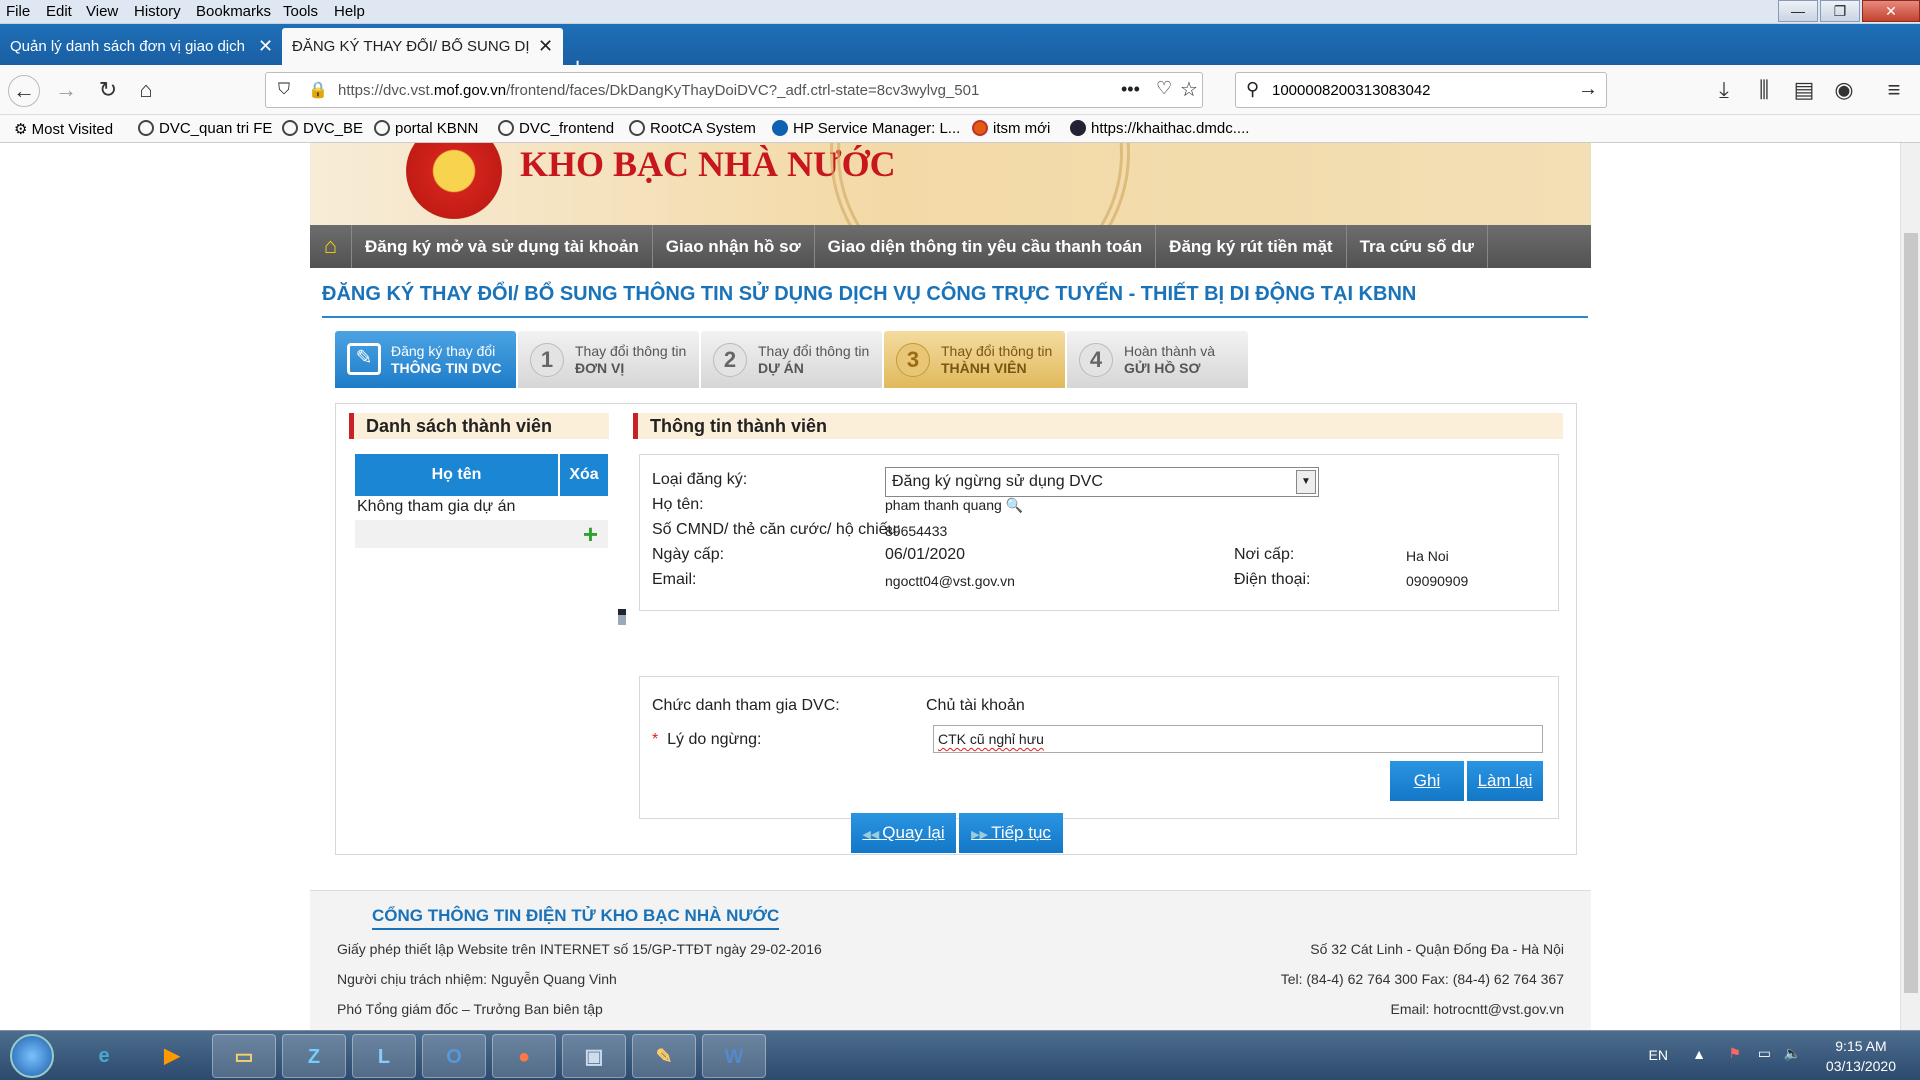 The width and height of the screenshot is (1920, 1080). What do you see at coordinates (314, 1056) in the screenshot?
I see `zalo-icon: Z` at bounding box center [314, 1056].